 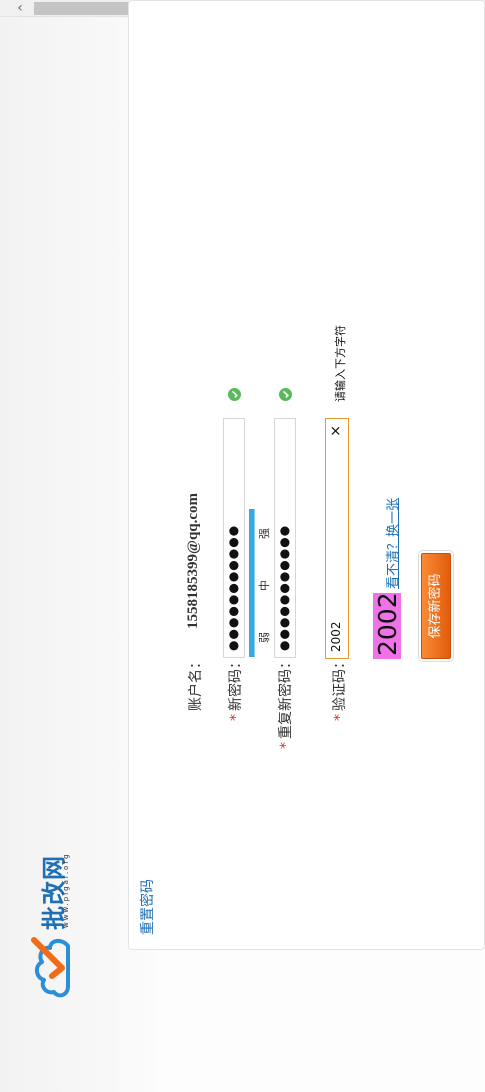 I want to click on strength-weak-label: 弱, so click(x=264, y=637).